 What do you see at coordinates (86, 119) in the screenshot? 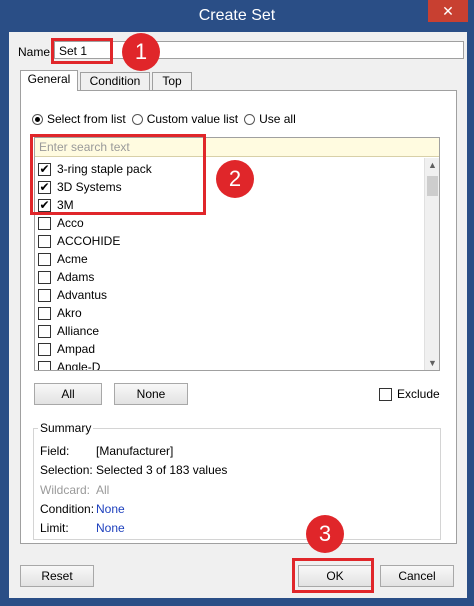
I see `radio-label: Select from list` at bounding box center [86, 119].